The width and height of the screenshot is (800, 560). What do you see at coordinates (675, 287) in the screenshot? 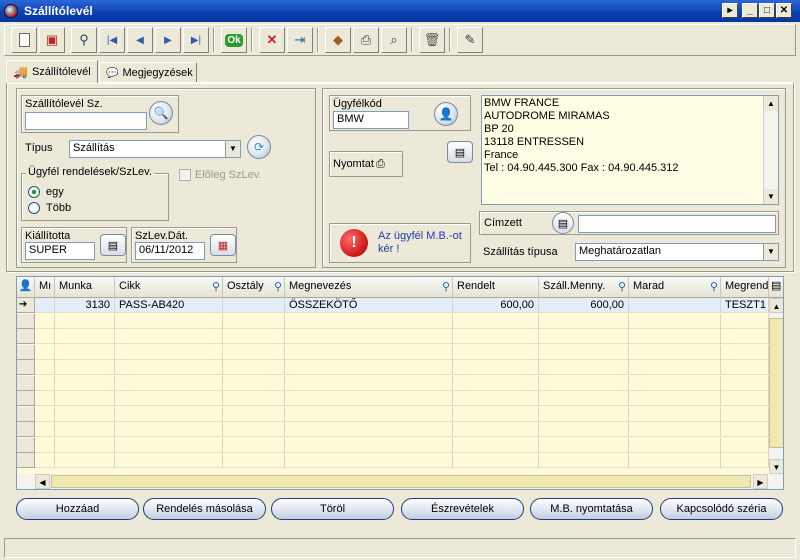
I see `column-header: Marad ⚲` at bounding box center [675, 287].